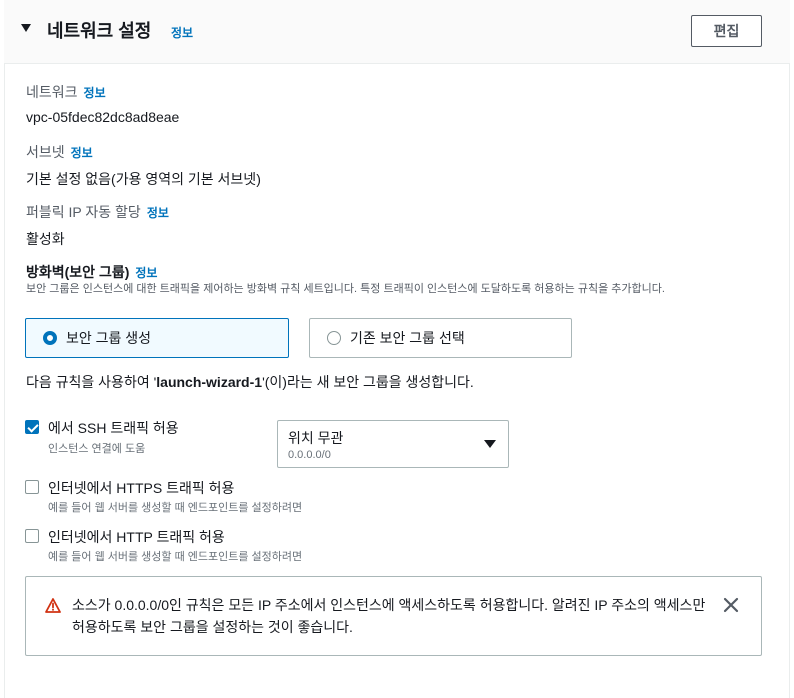  I want to click on network-value: vpc-05fdec82dc8ad8eae, so click(103, 117).